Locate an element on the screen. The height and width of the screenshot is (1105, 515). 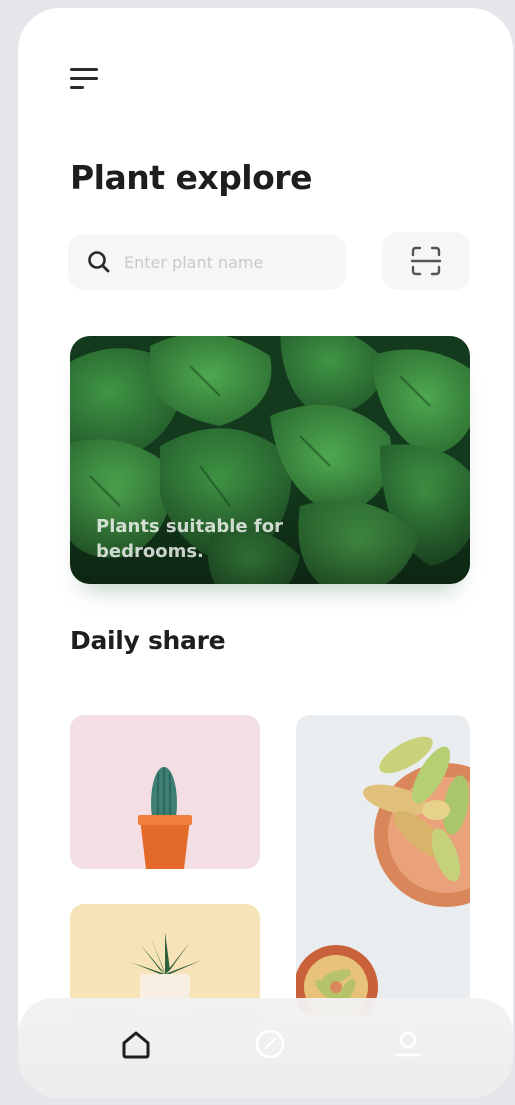
search-icon is located at coordinates (99, 262).